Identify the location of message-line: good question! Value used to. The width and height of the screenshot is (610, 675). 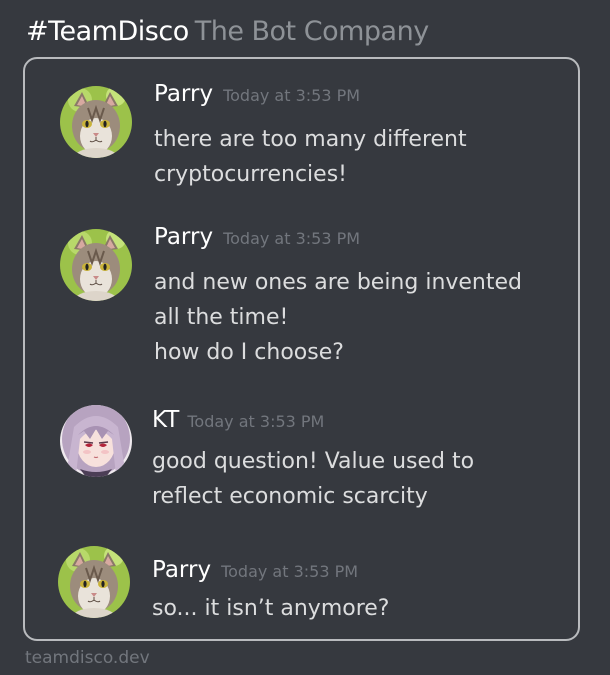
(313, 461).